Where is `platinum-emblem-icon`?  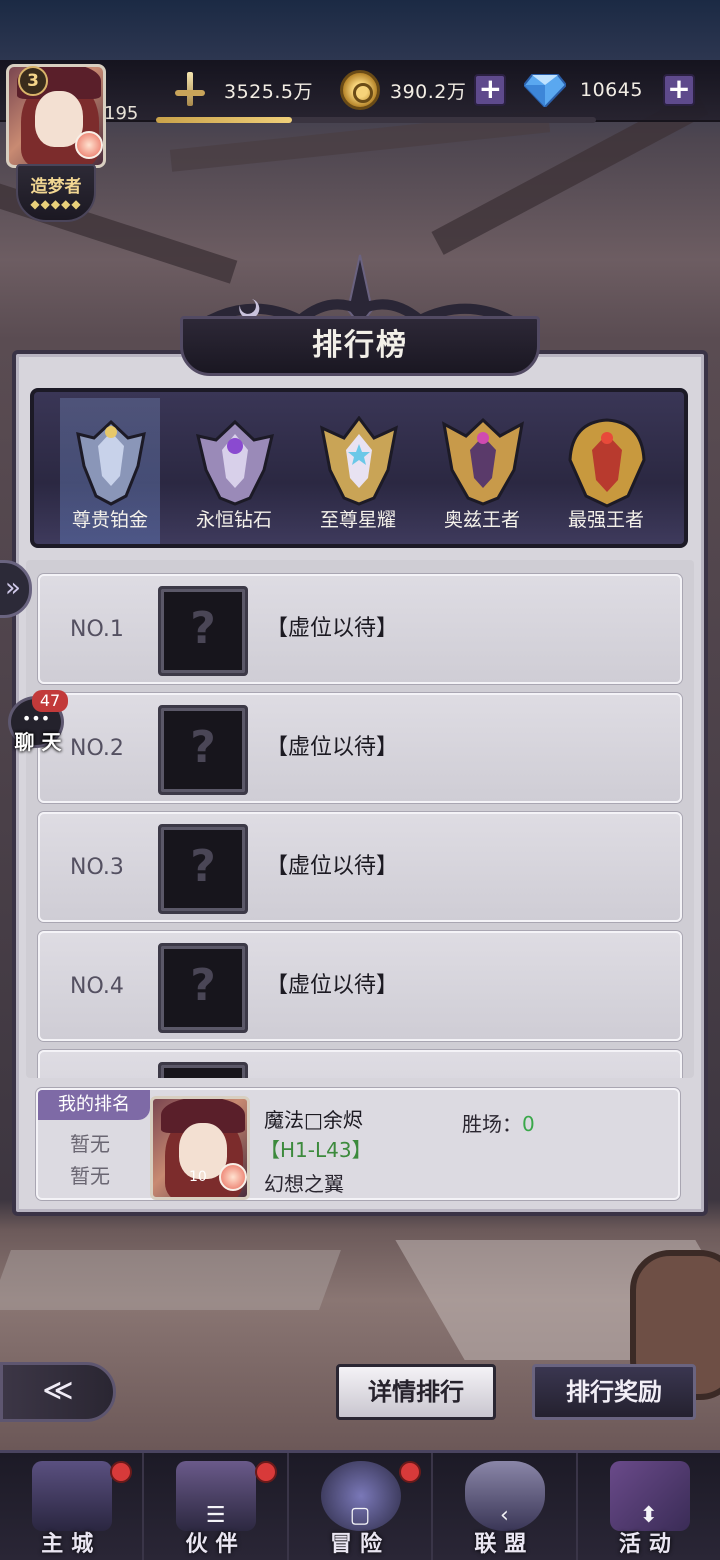
platinum-emblem-icon is located at coordinates (111, 462).